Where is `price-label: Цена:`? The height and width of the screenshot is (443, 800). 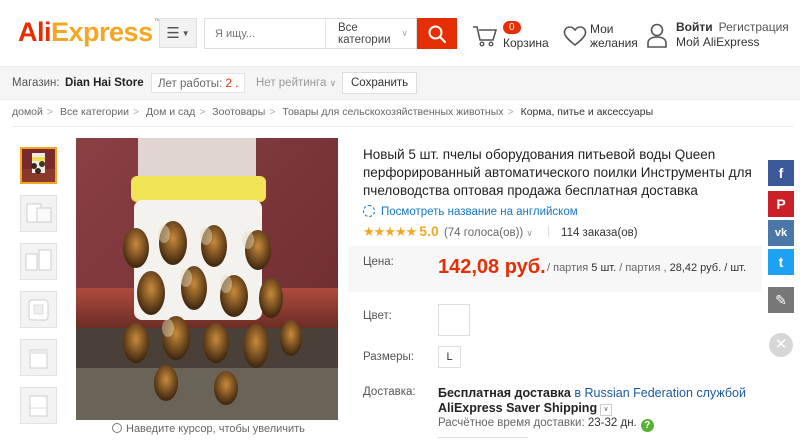 price-label: Цена: is located at coordinates (378, 262).